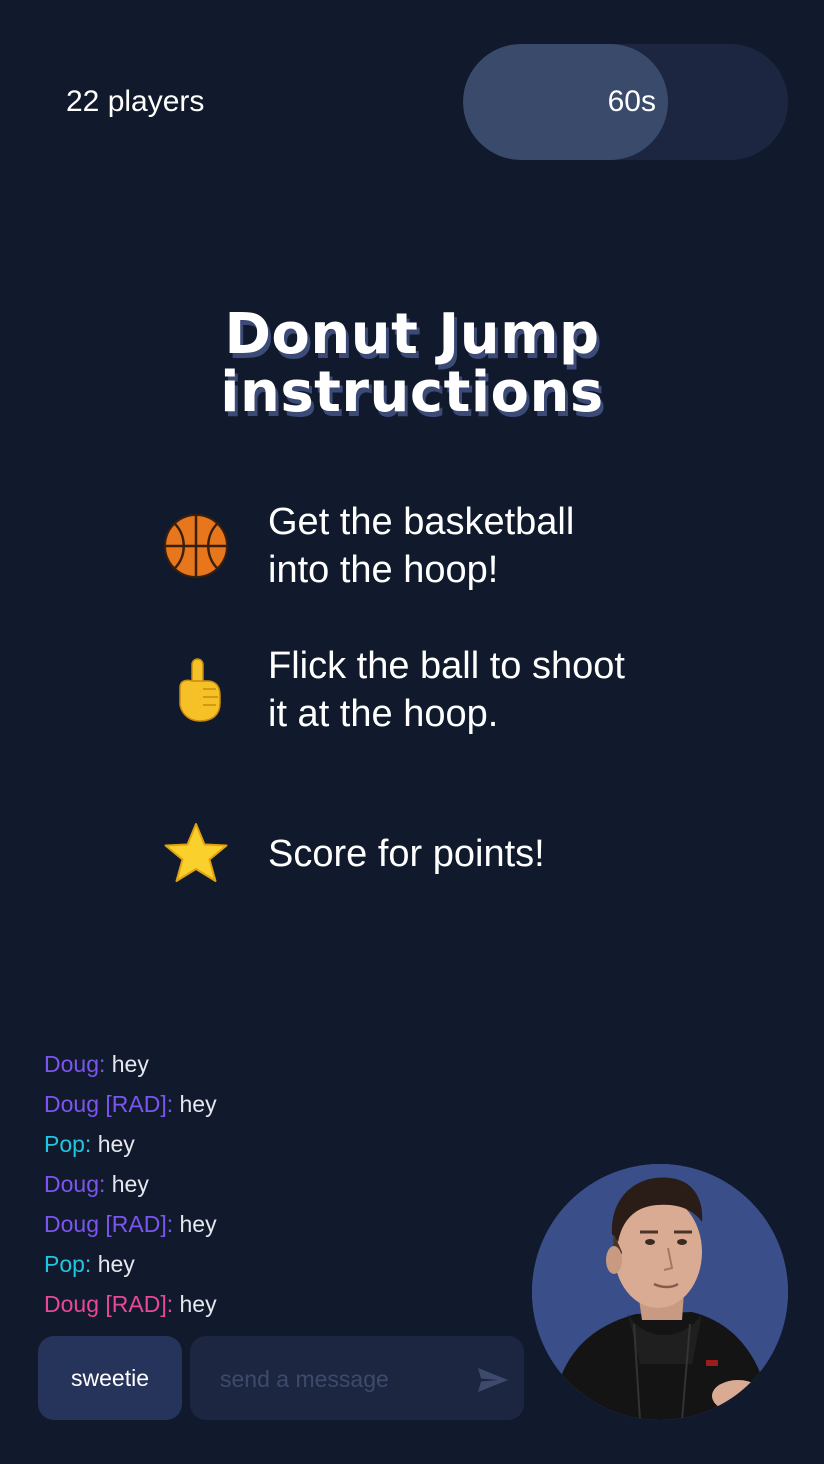 The height and width of the screenshot is (1464, 824). I want to click on instruction-item: Flick the ball to shoot it at the hoop., so click(424, 690).